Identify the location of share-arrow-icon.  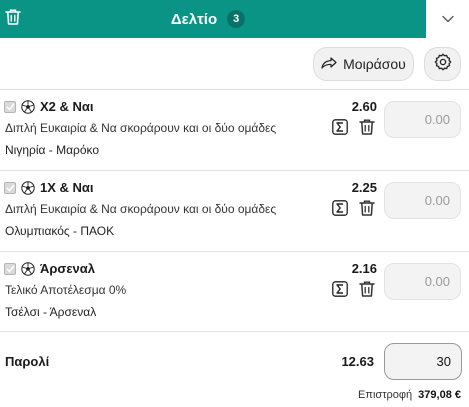
(329, 64).